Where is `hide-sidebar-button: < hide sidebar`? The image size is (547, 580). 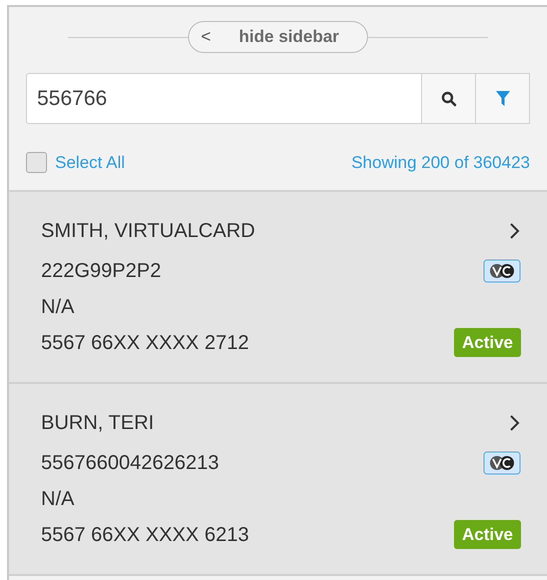 hide-sidebar-button: < hide sidebar is located at coordinates (278, 37).